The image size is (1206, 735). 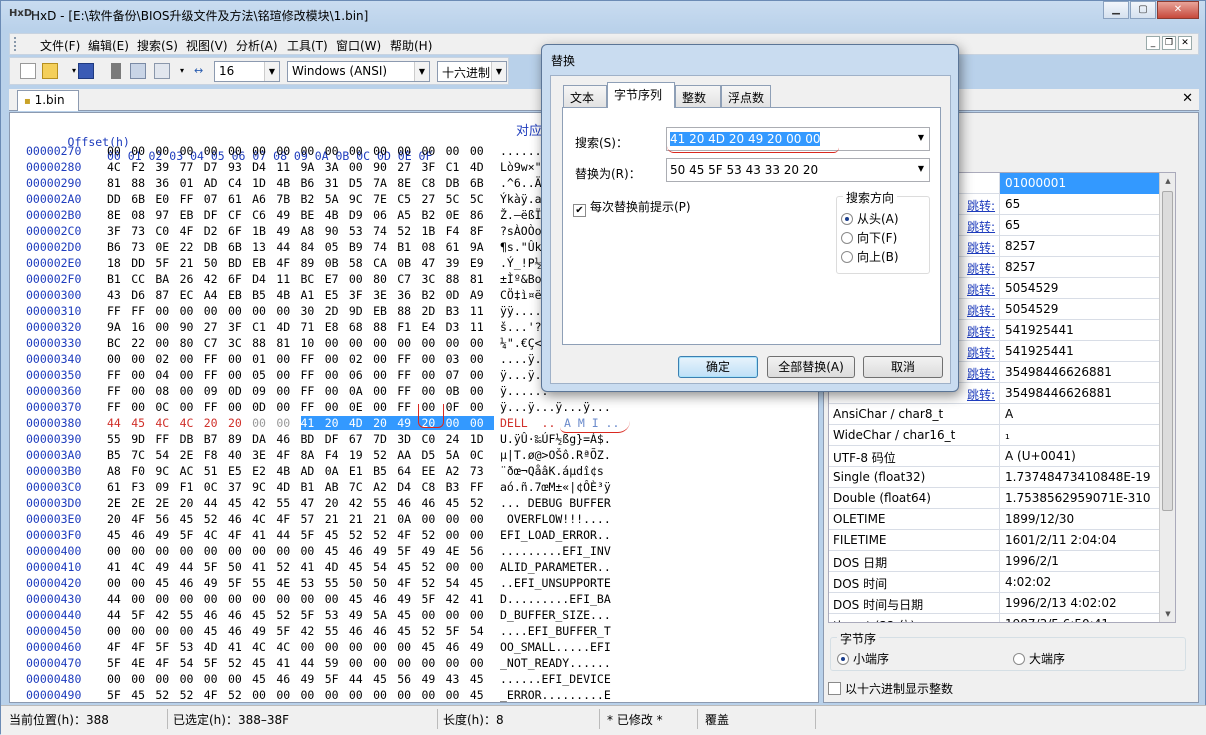 What do you see at coordinates (307, 45) in the screenshot?
I see `menu-tools: 工具(T)` at bounding box center [307, 45].